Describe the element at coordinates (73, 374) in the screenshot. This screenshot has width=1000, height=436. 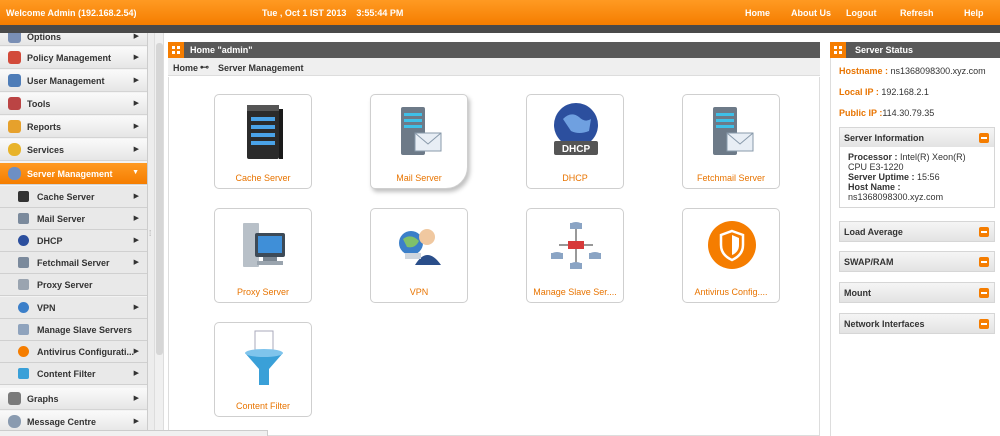
I see `sidebar-subitem-content-filter: Content Filter ▶` at that location.